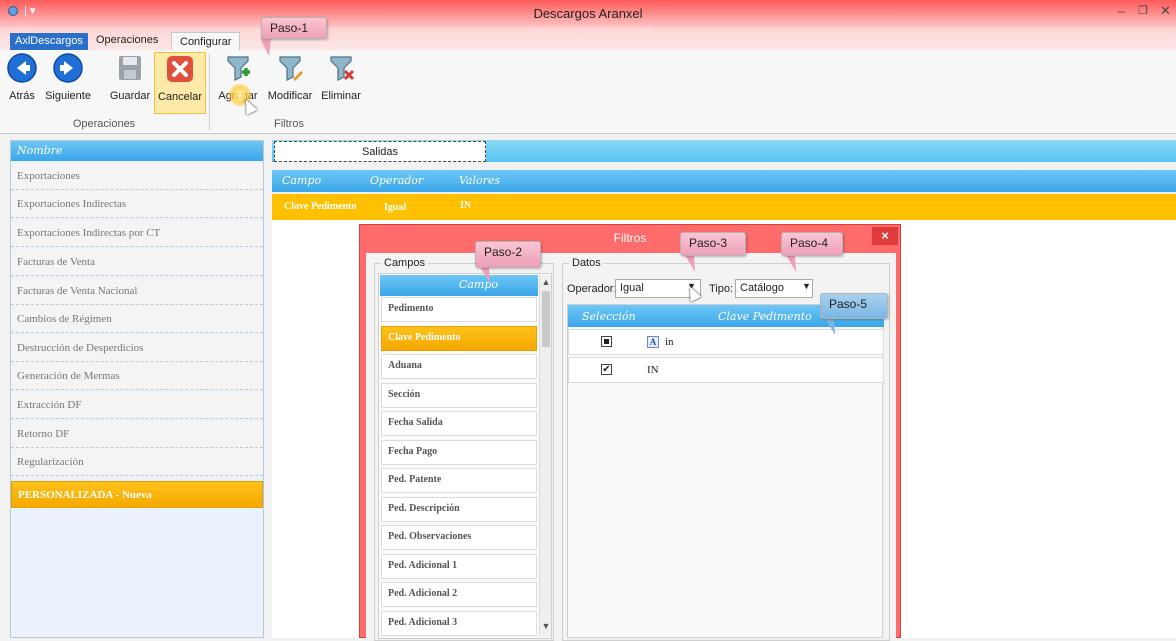 The height and width of the screenshot is (641, 1176). I want to click on title-bar: | ▾ Descargos Aranxel – ❐ ✕, so click(588, 14).